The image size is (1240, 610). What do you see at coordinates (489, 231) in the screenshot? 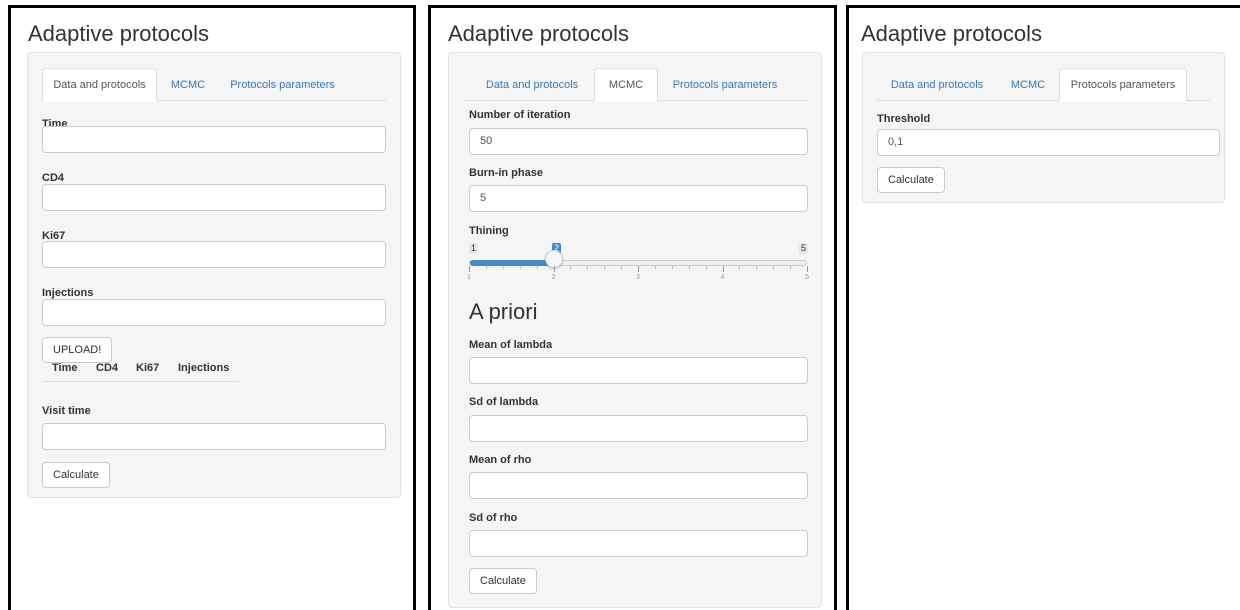
I see `thining-label: Thining` at bounding box center [489, 231].